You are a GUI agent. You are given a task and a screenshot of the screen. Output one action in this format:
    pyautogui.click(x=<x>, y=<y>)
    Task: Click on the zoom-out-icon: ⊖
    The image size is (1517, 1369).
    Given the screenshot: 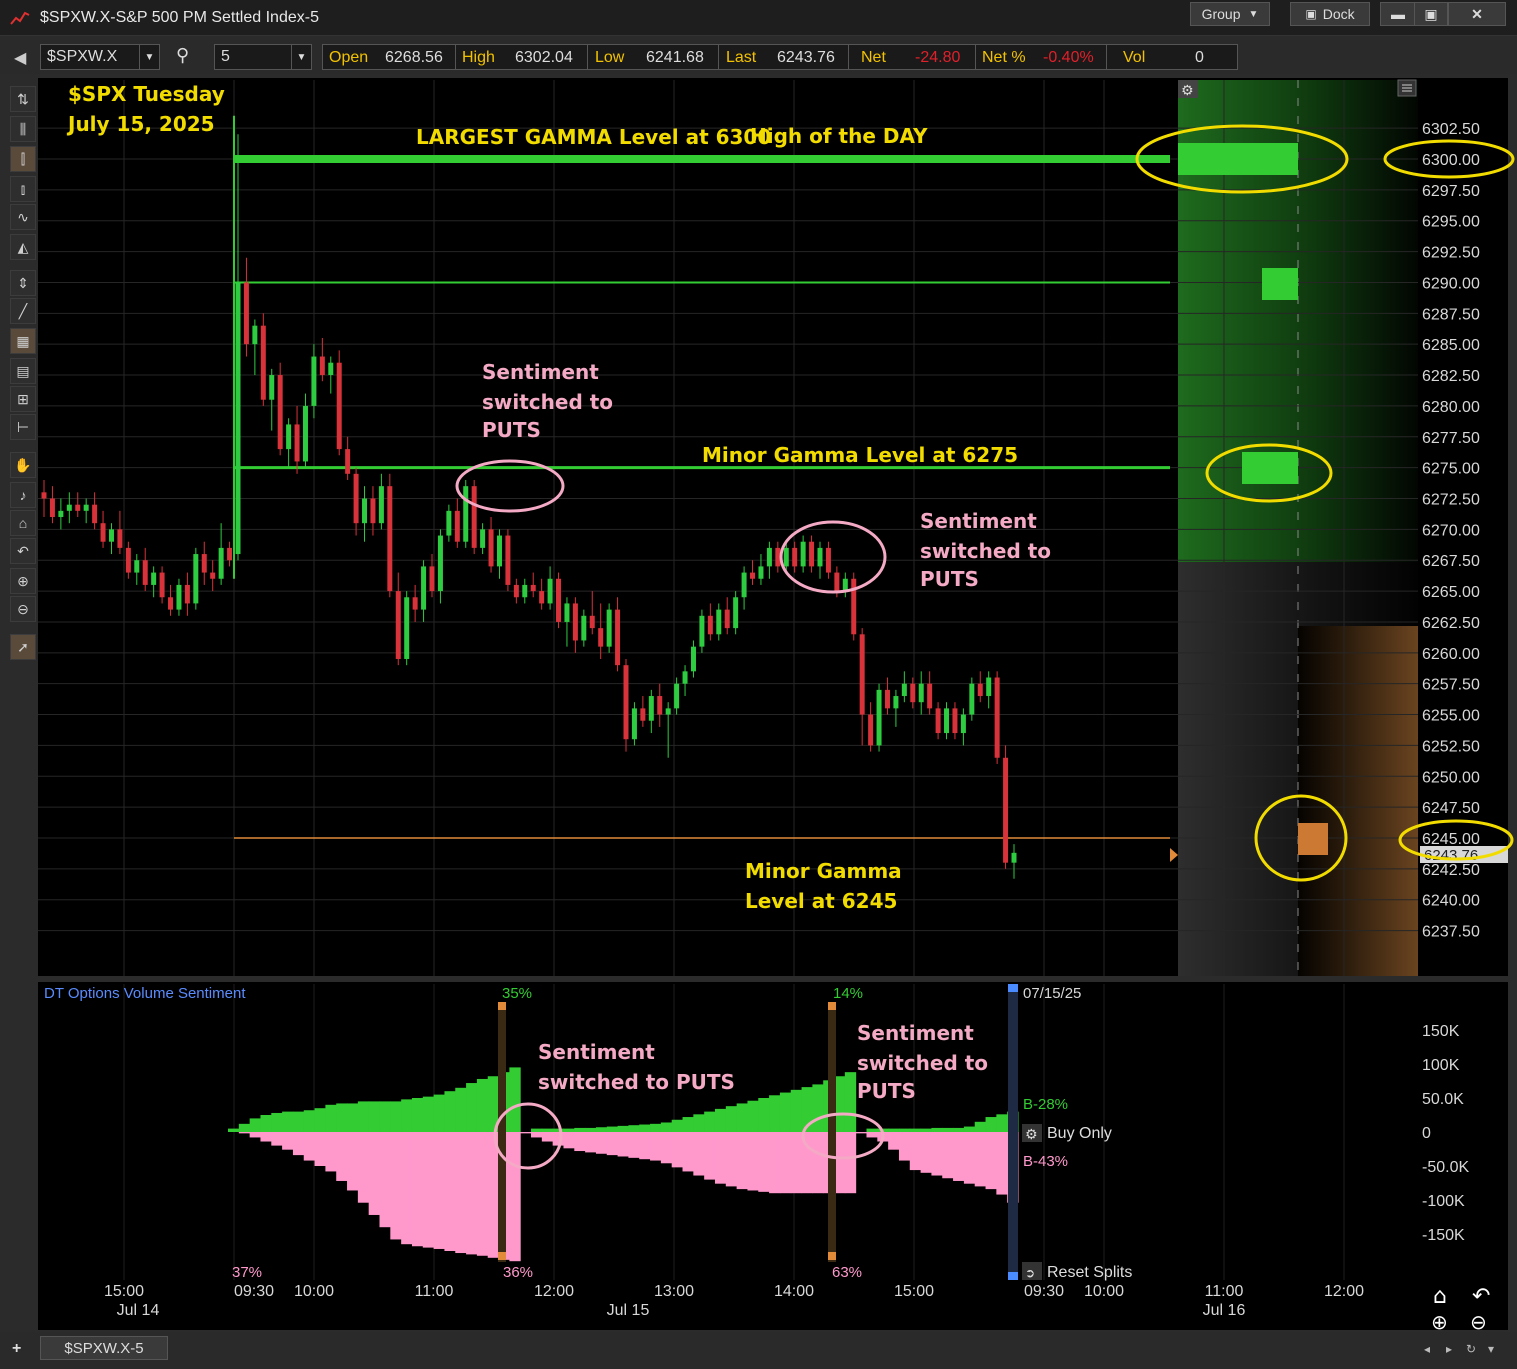 What is the action you would take?
    pyautogui.click(x=1478, y=1322)
    